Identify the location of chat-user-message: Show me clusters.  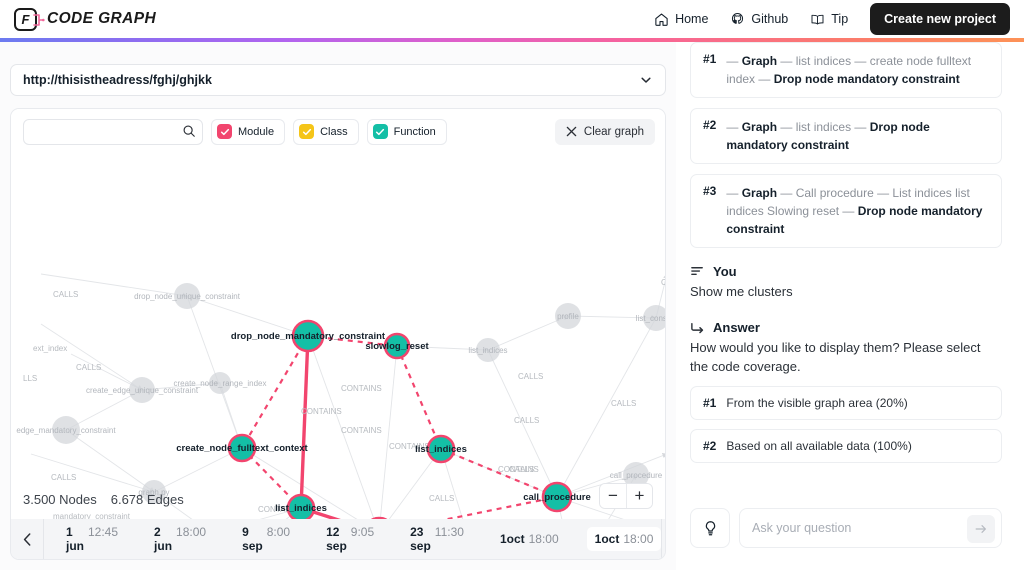
(741, 291).